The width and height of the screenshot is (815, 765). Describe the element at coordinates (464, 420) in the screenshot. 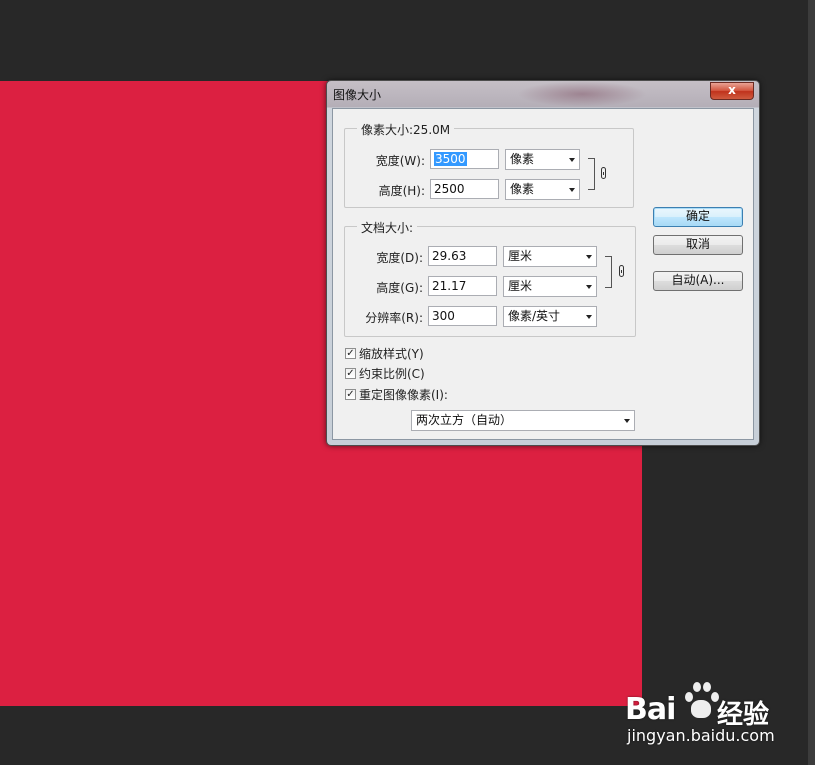

I see `resample-method-value: 两次立方（自动）` at that location.